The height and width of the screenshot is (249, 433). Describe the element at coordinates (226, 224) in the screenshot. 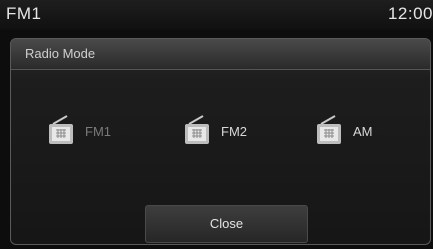

I see `close-button: Close` at that location.